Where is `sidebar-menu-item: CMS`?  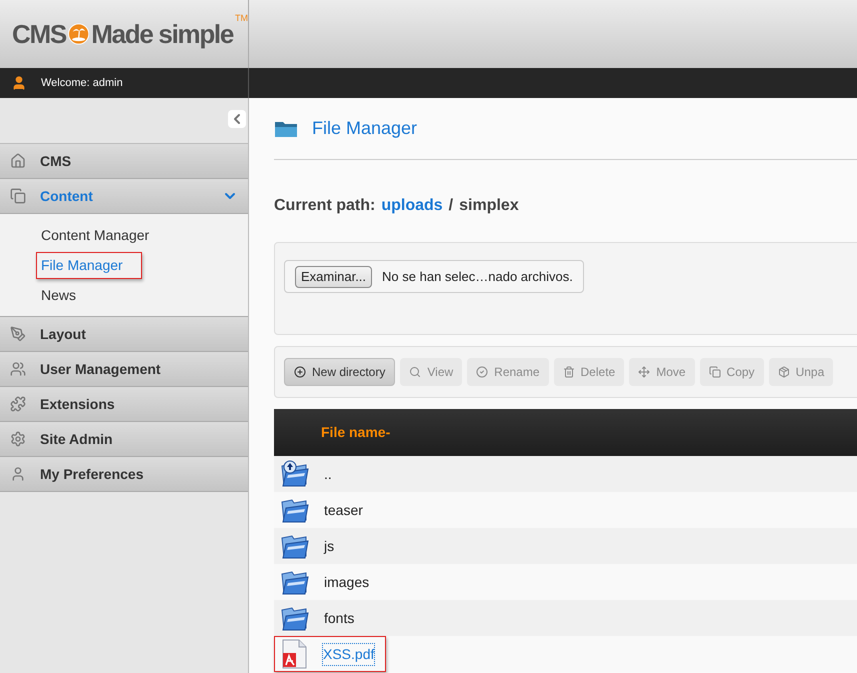
sidebar-menu-item: CMS is located at coordinates (124, 161).